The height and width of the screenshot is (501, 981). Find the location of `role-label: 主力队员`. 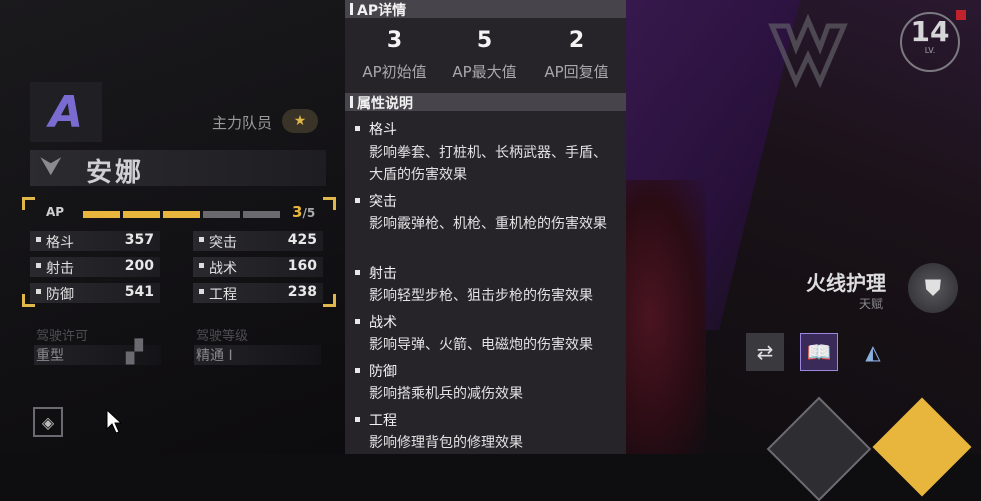

role-label: 主力队员 is located at coordinates (242, 123).